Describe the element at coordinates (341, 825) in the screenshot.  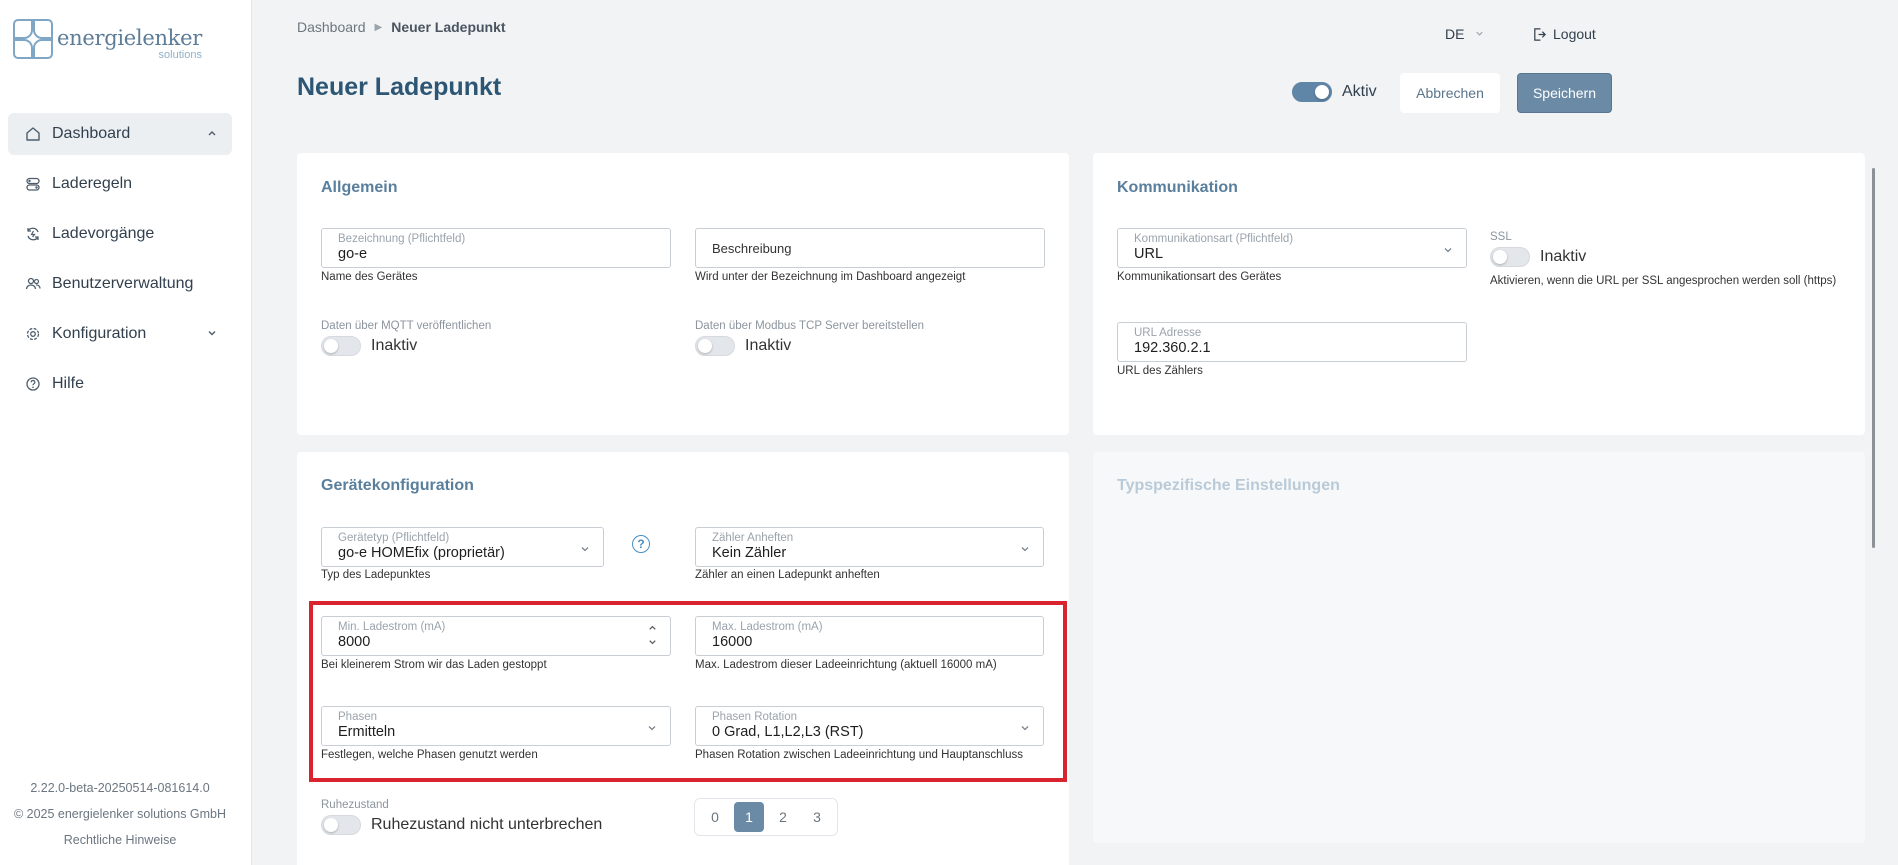
I see `idle-toggle` at that location.